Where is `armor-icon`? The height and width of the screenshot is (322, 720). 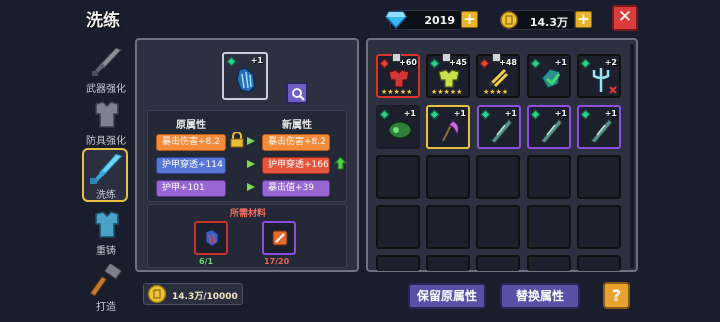 armor-icon is located at coordinates (107, 114).